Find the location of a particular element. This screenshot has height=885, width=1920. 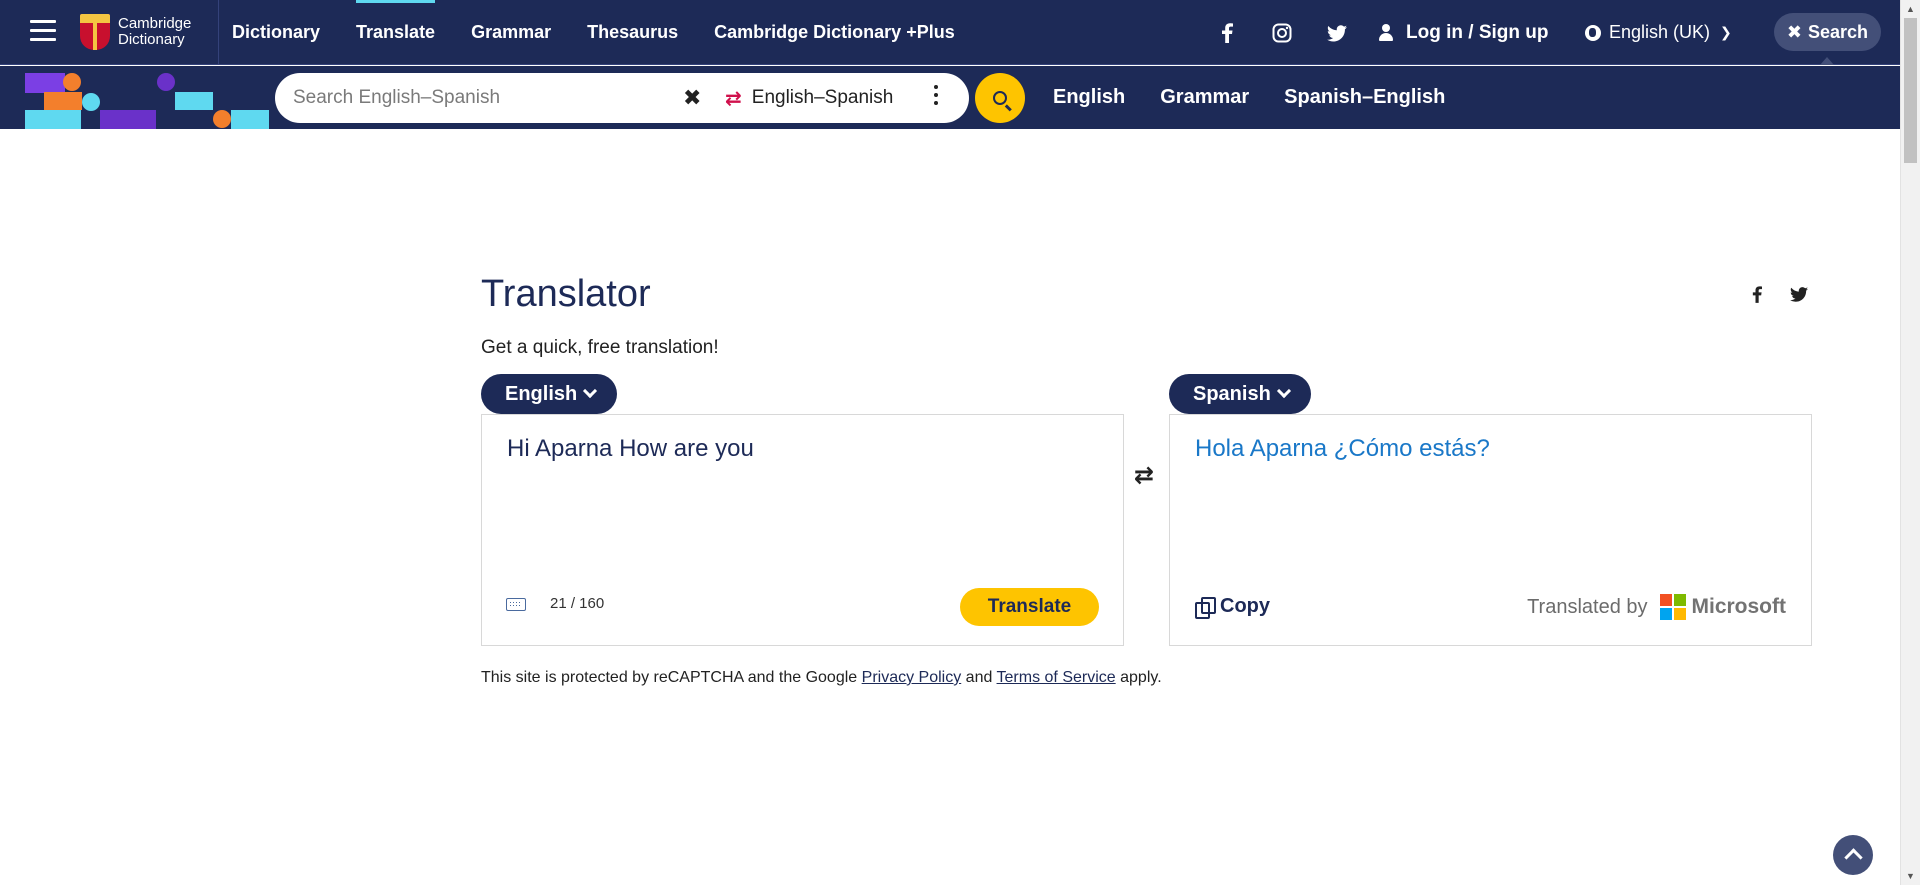

brand-name: Cambridge Dictionary is located at coordinates (155, 31).